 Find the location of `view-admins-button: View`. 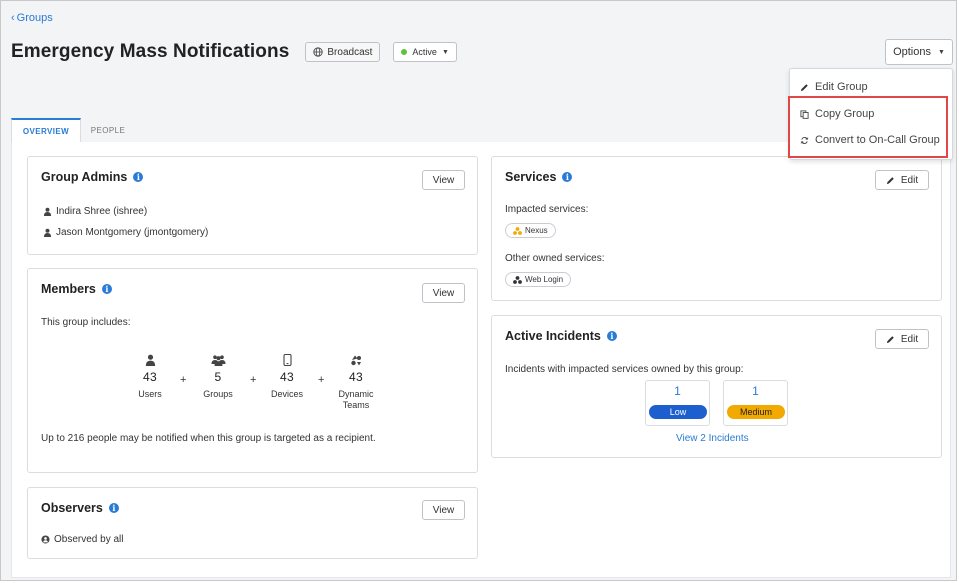

view-admins-button: View is located at coordinates (443, 180).